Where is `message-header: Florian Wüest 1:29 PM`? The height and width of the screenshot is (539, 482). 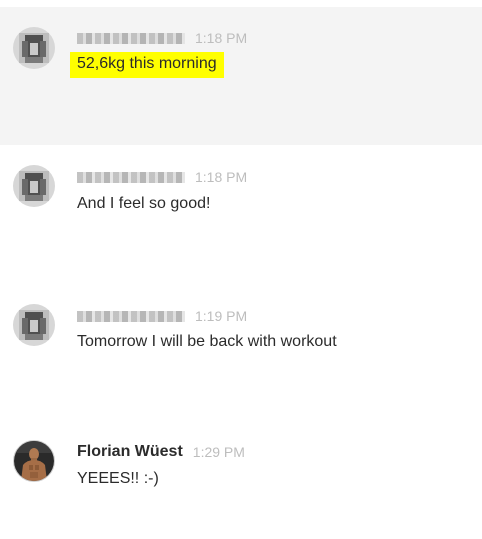 message-header: Florian Wüest 1:29 PM is located at coordinates (161, 452).